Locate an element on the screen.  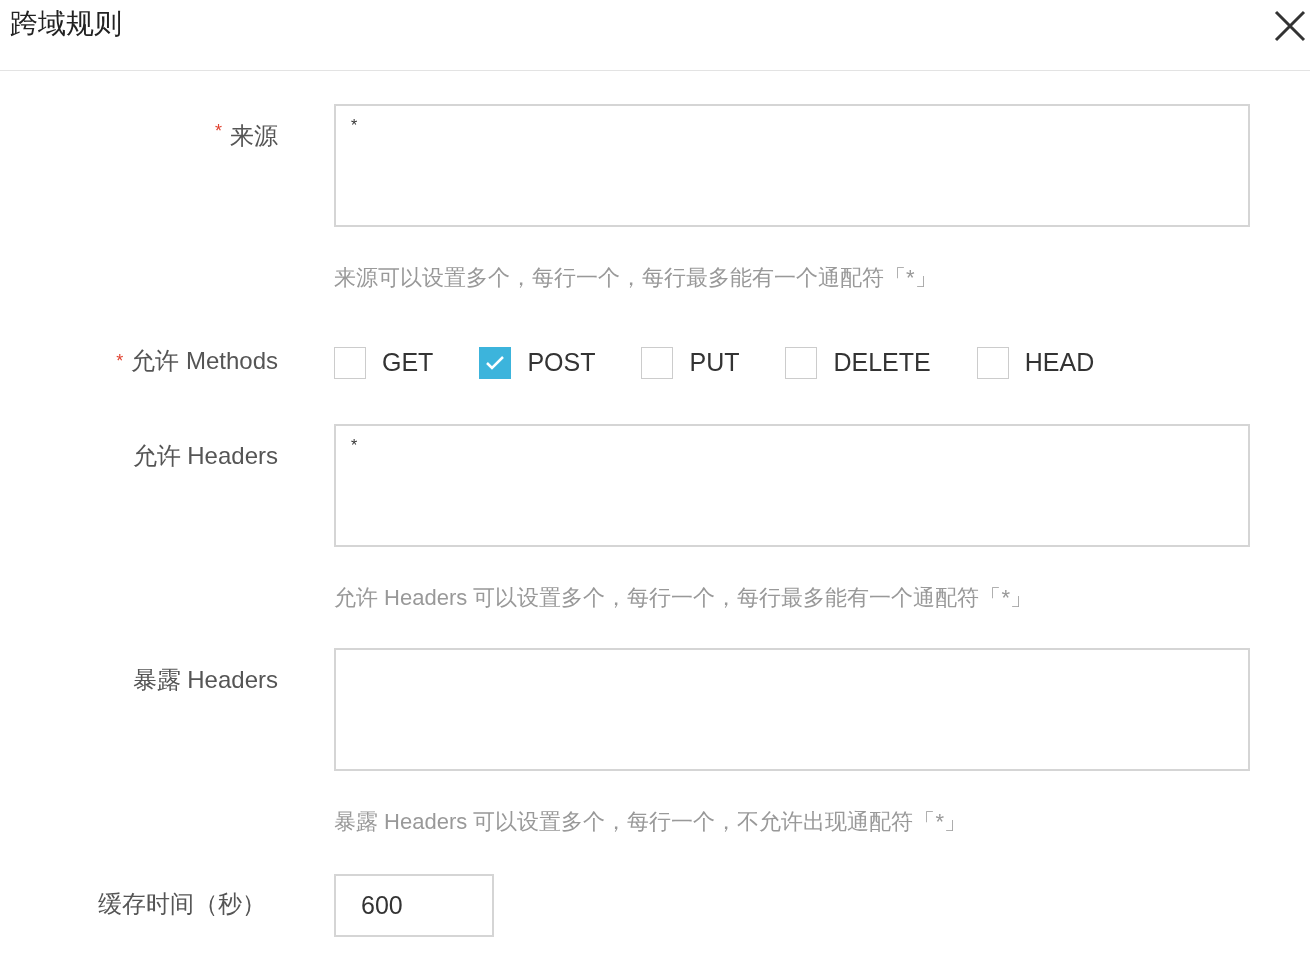
help-text: 暴露 Headers 可以设置多个，每行一个，不允许出现通配符「*」 is located at coordinates (650, 821).